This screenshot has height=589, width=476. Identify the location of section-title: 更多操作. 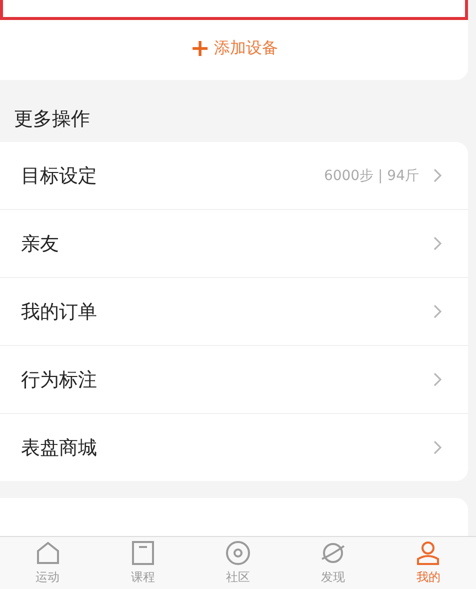
(52, 119).